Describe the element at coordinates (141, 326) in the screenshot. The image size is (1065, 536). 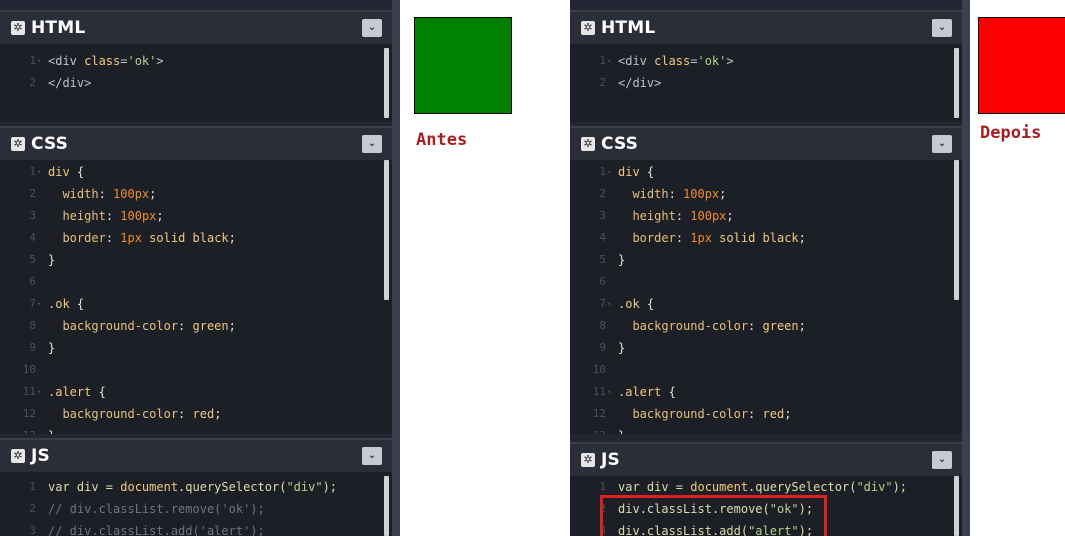
I see `code-text: background-color: green;` at that location.